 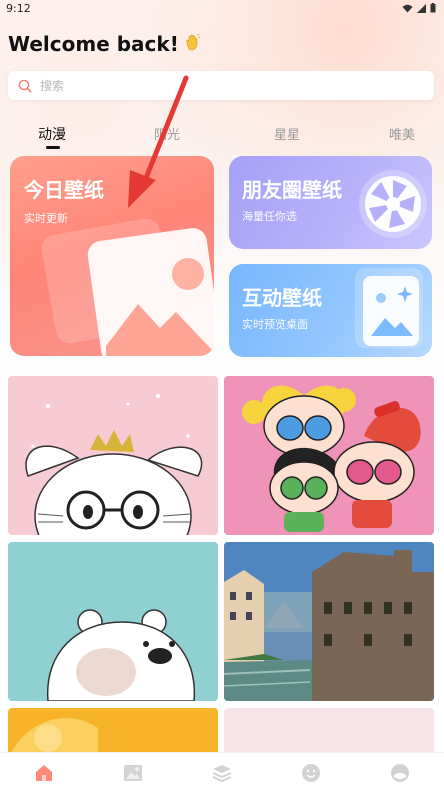 What do you see at coordinates (421, 8) in the screenshot?
I see `signal-icon` at bounding box center [421, 8].